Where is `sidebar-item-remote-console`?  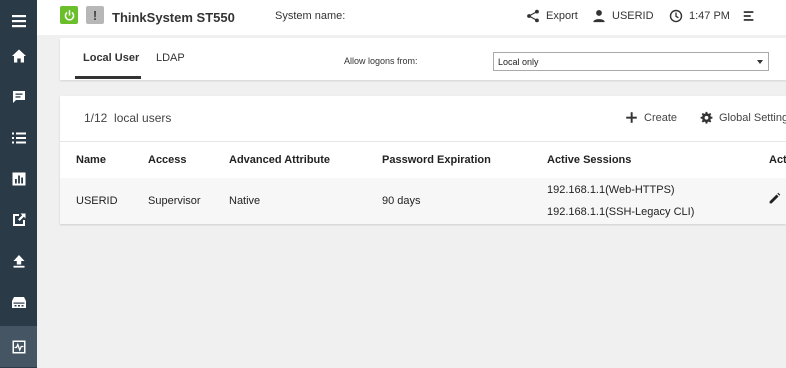
sidebar-item-remote-console is located at coordinates (18, 219).